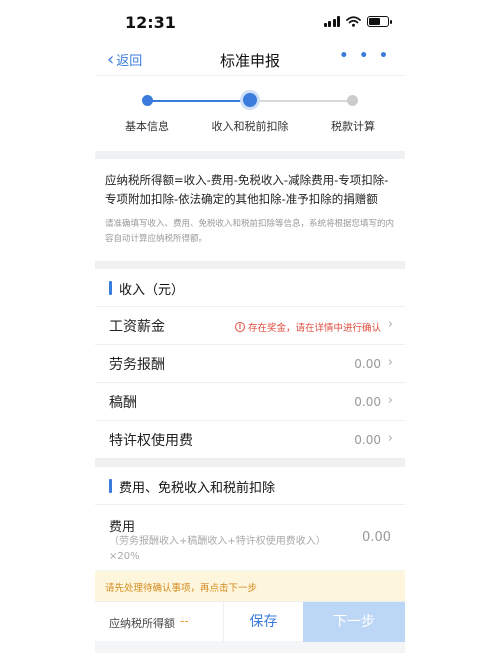  I want to click on pending-notice: 请先处理待确认事项，再点击下一步, so click(250, 586).